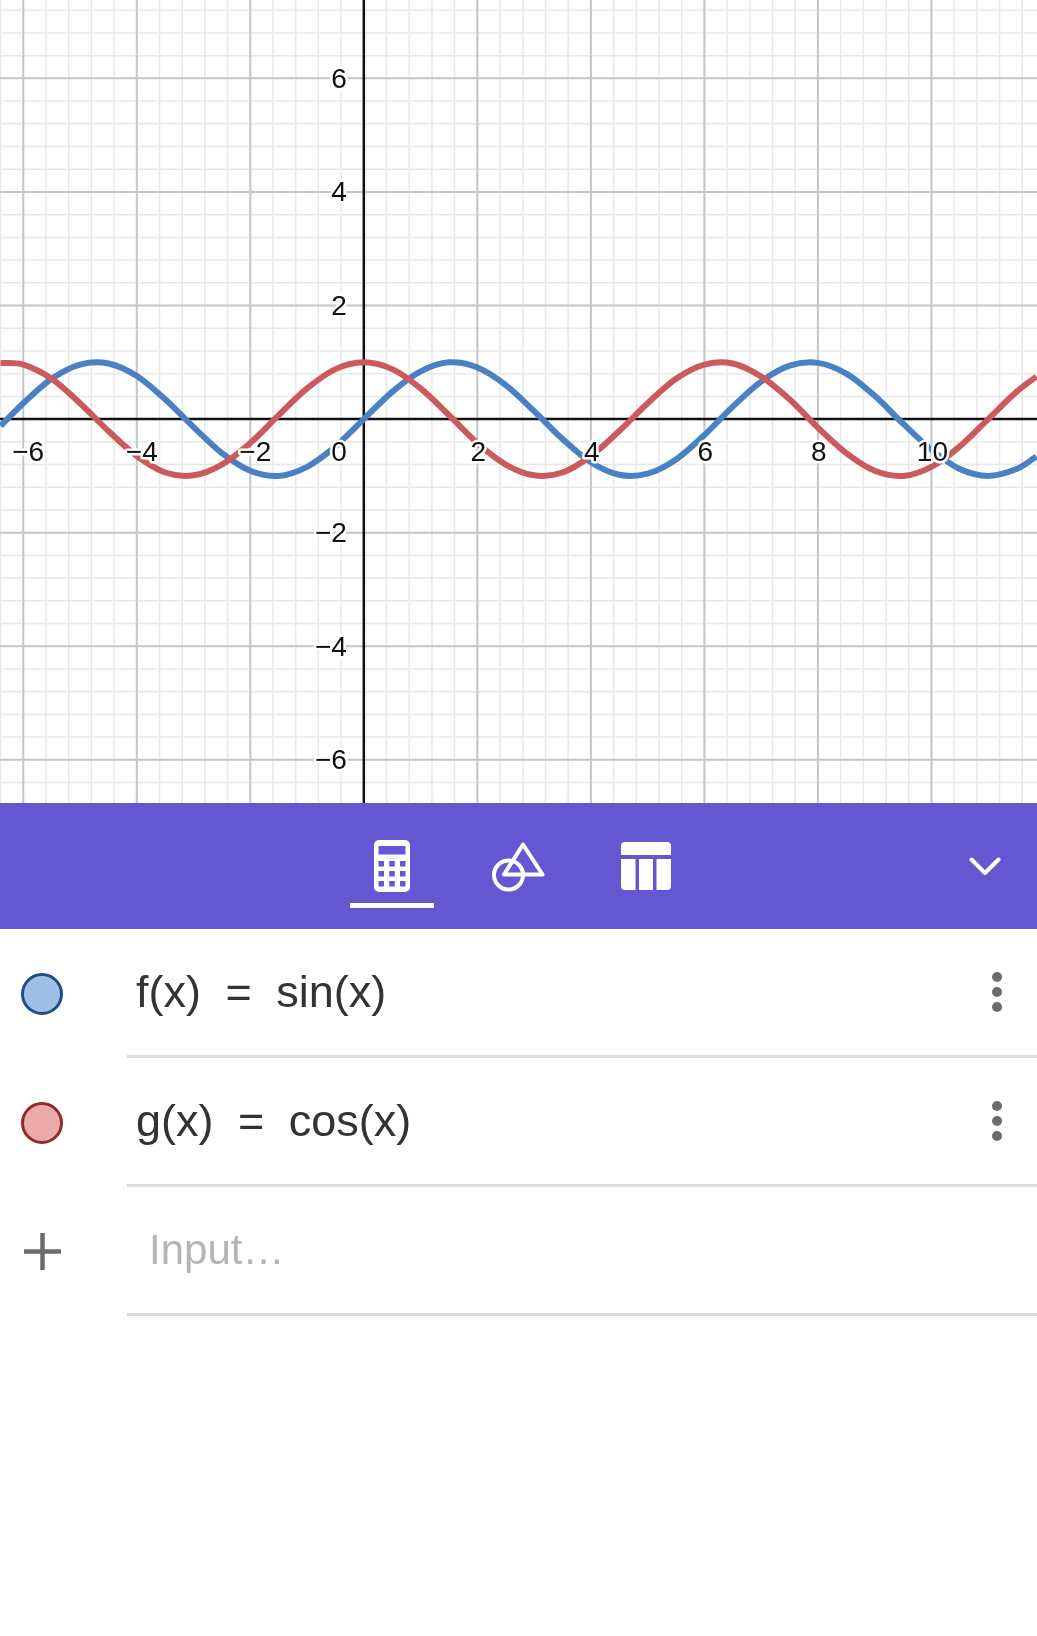 This screenshot has width=1037, height=1636. Describe the element at coordinates (339, 306) in the screenshot. I see `y-tick-label: 2` at that location.